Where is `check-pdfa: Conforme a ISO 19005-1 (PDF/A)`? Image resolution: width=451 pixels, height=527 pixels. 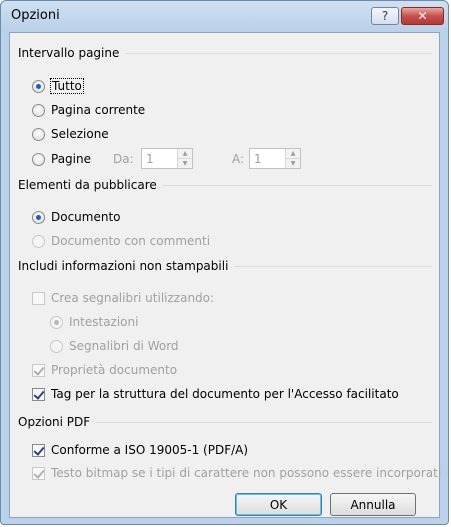 check-pdfa: Conforme a ISO 19005-1 (PDF/A) is located at coordinates (140, 450).